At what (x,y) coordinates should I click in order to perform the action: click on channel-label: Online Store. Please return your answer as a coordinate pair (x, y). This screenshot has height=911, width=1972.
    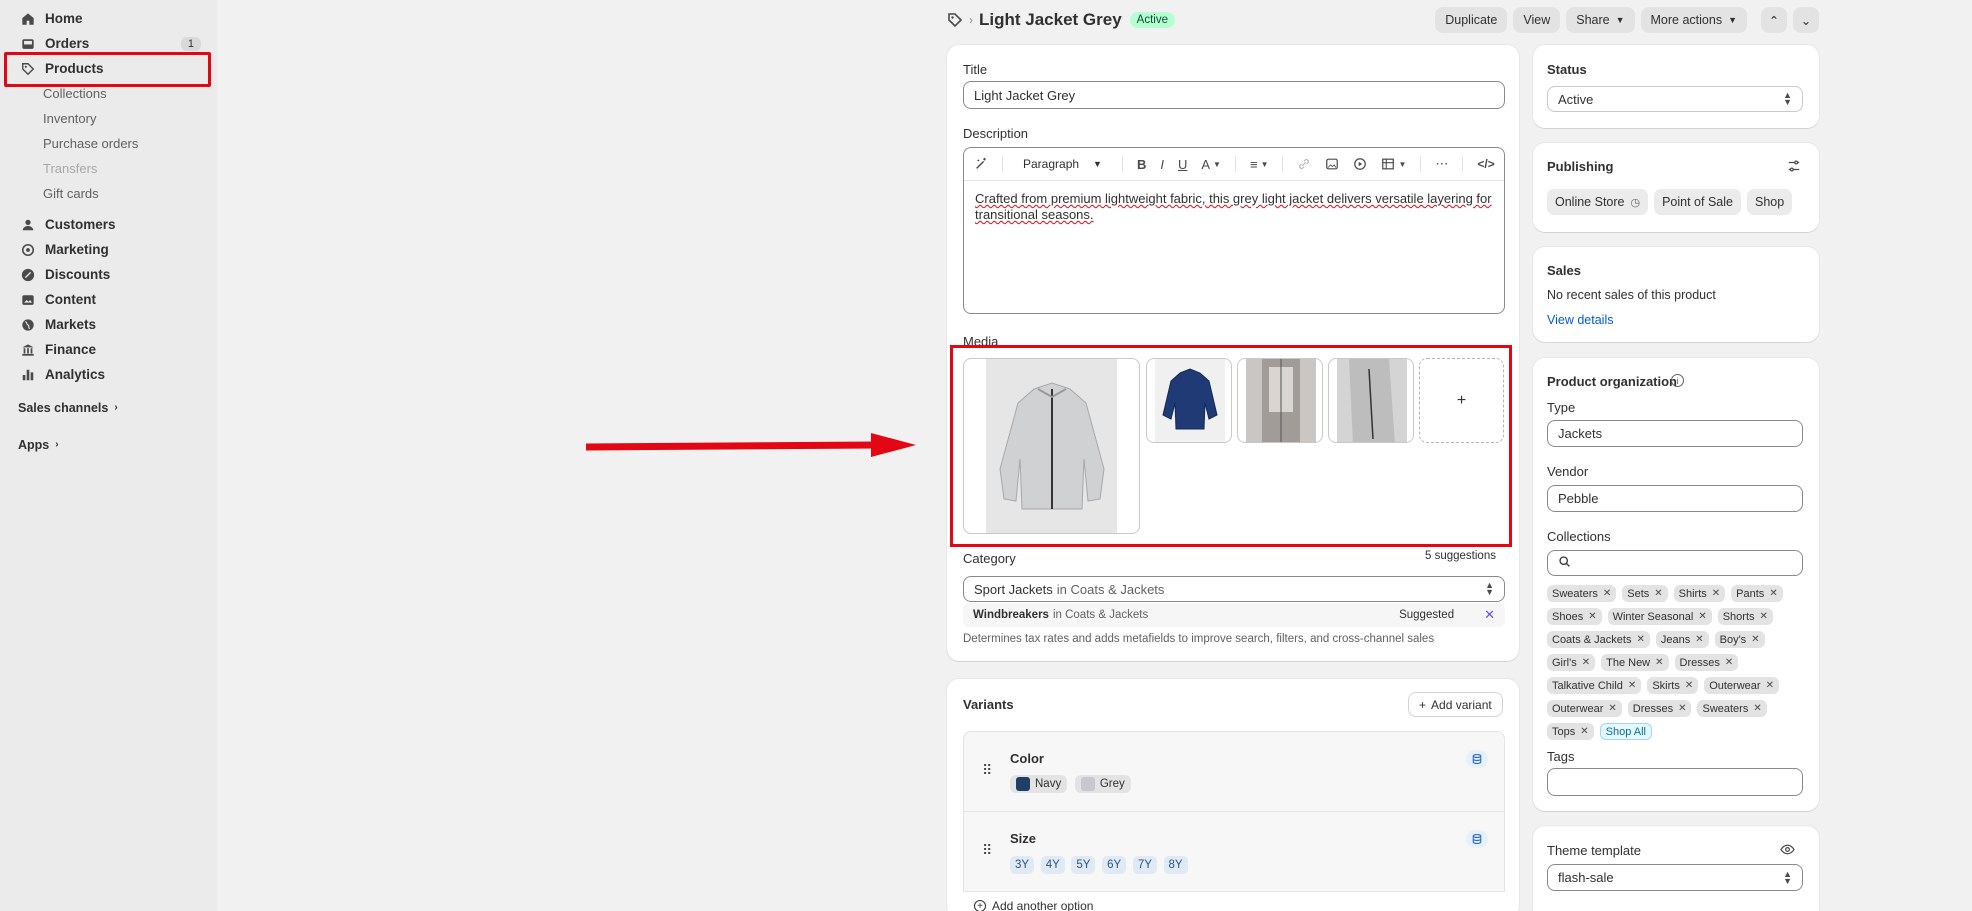
    Looking at the image, I should click on (1590, 202).